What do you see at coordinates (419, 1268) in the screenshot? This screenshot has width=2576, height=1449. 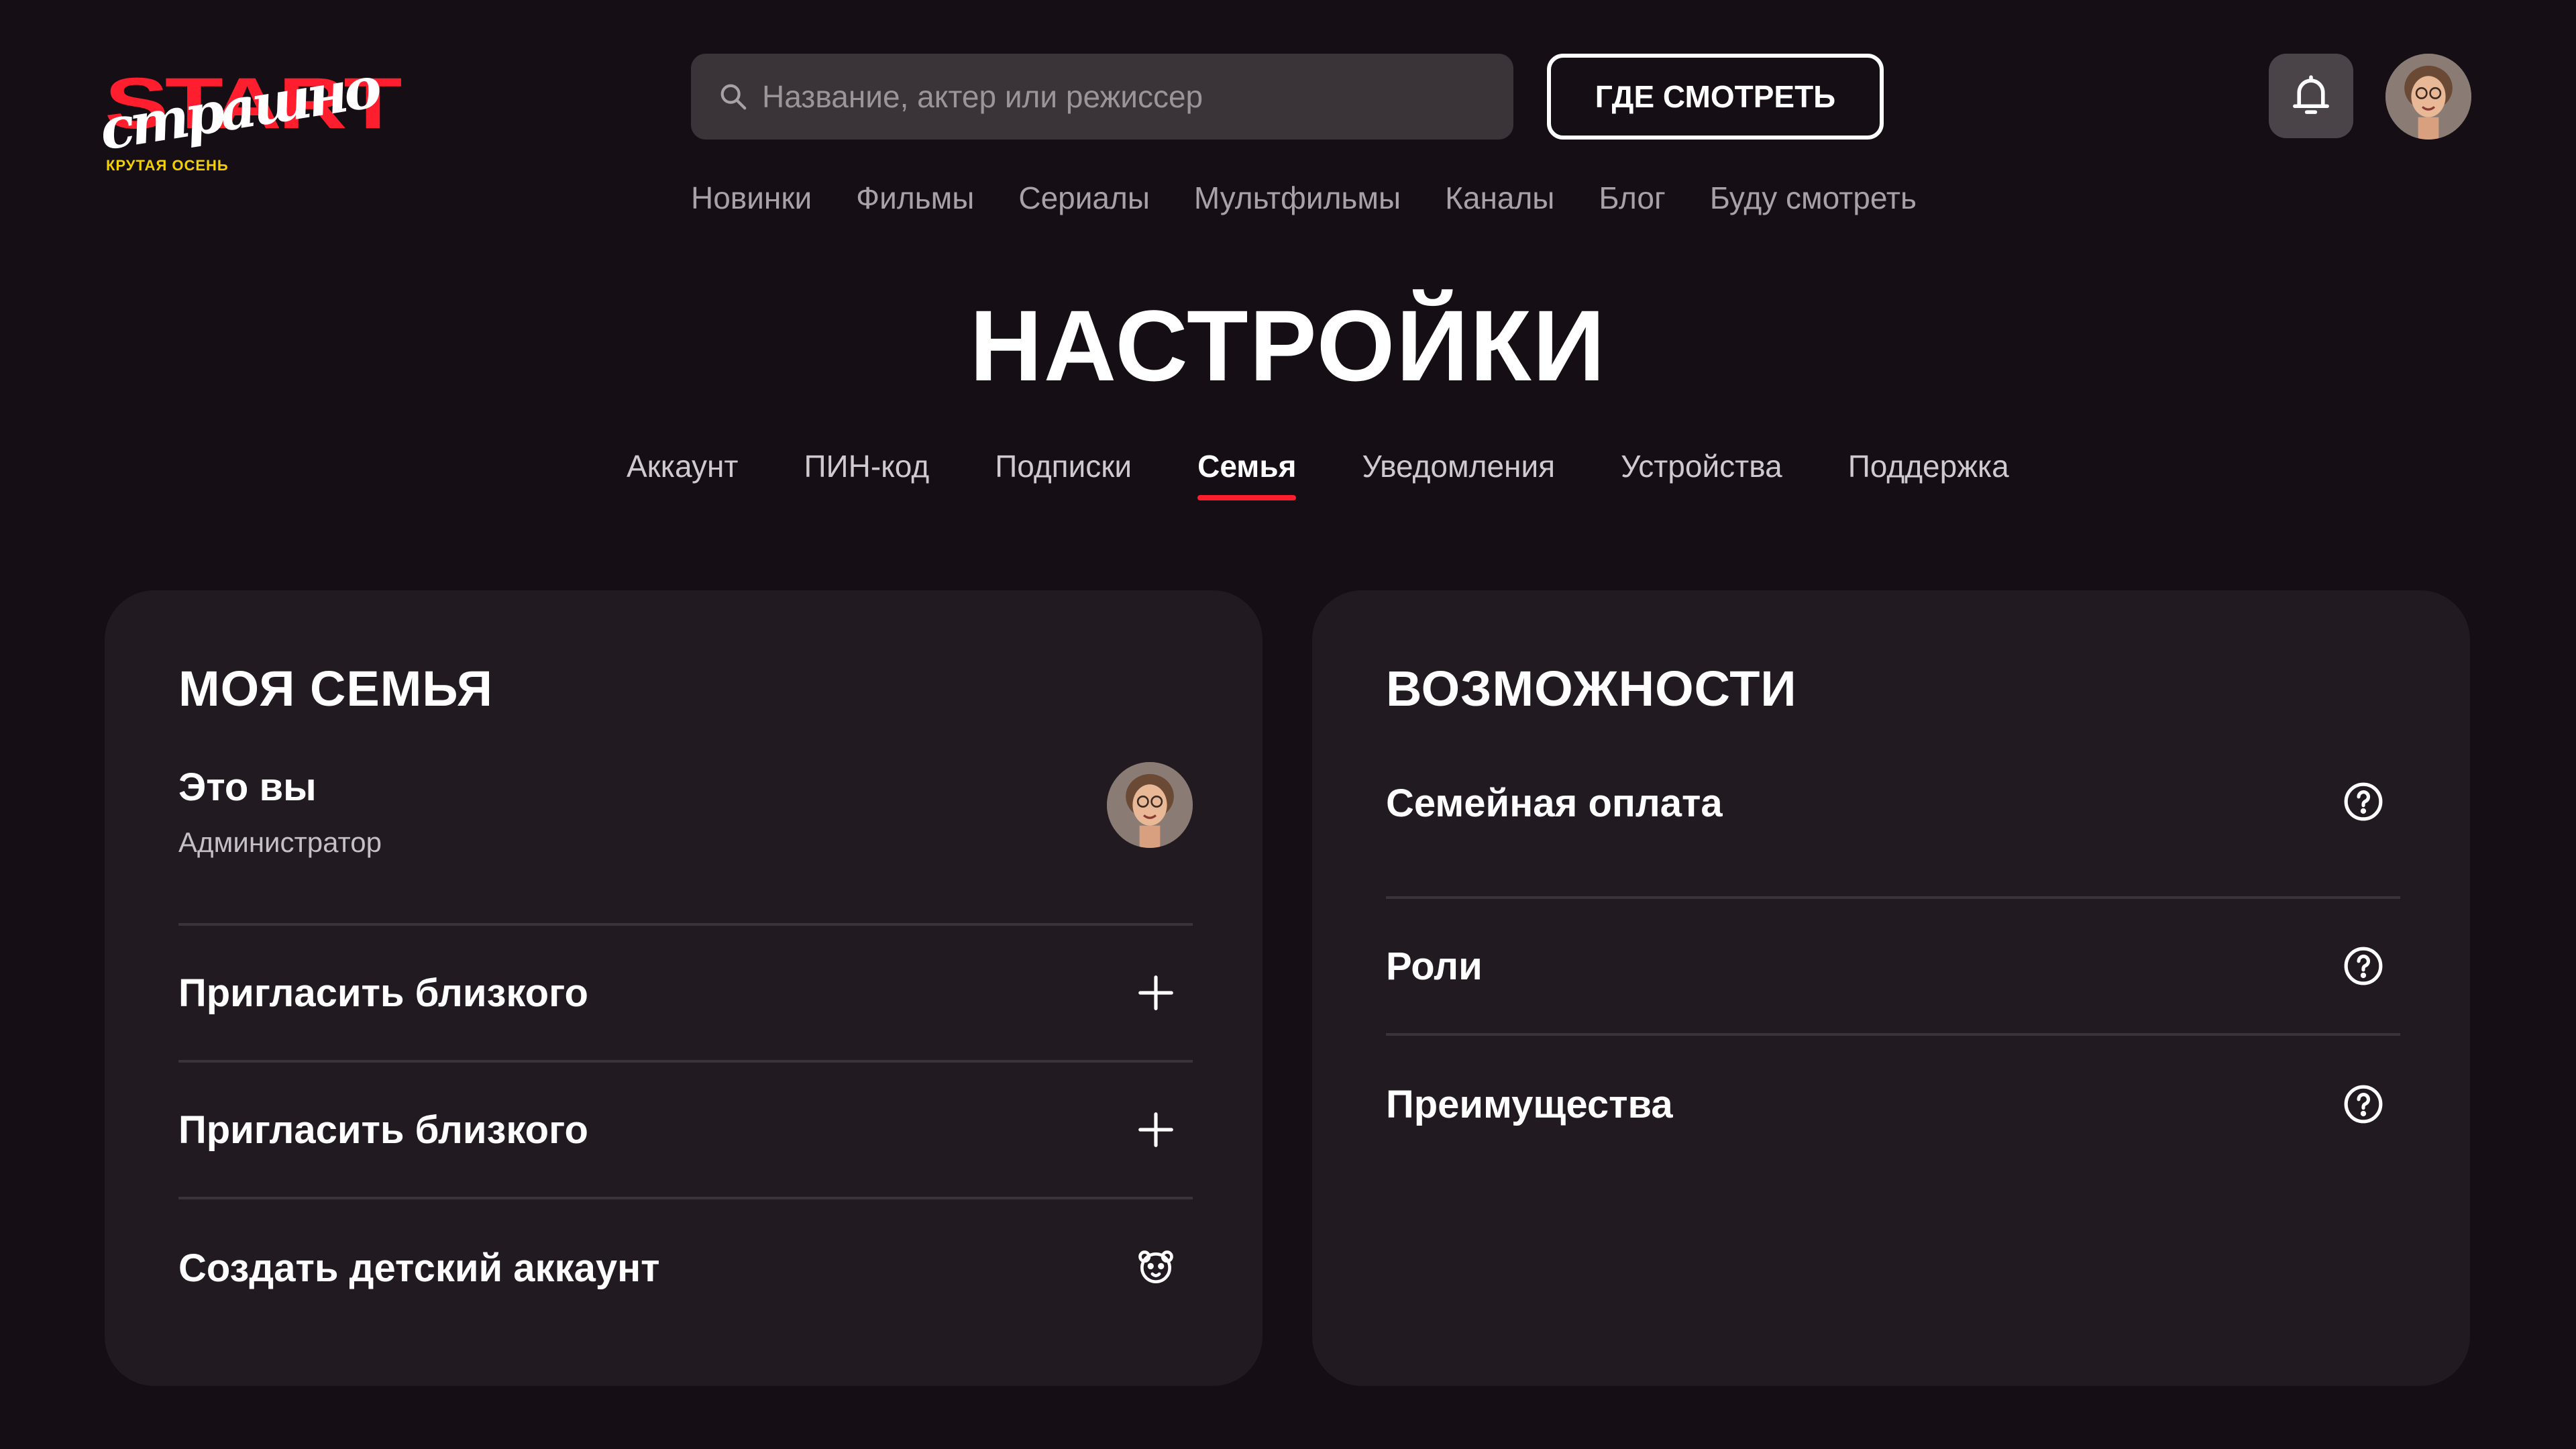 I see `create-kids-account-label: Создать детский аккаунт` at bounding box center [419, 1268].